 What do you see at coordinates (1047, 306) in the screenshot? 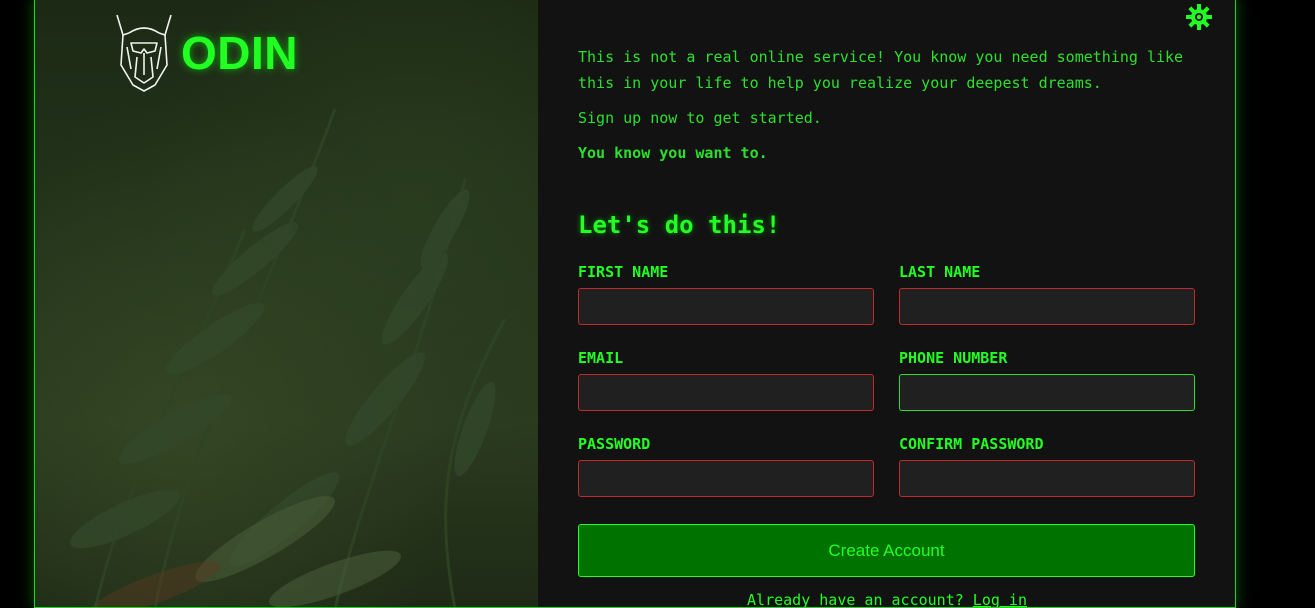
I see `last-name-input` at bounding box center [1047, 306].